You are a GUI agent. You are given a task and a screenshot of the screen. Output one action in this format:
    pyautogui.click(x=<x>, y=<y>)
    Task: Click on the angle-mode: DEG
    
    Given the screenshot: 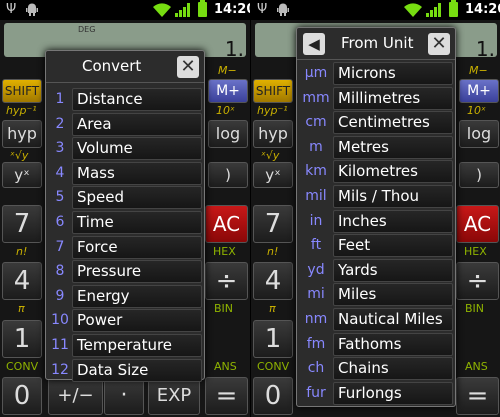 What is the action you would take?
    pyautogui.click(x=87, y=29)
    